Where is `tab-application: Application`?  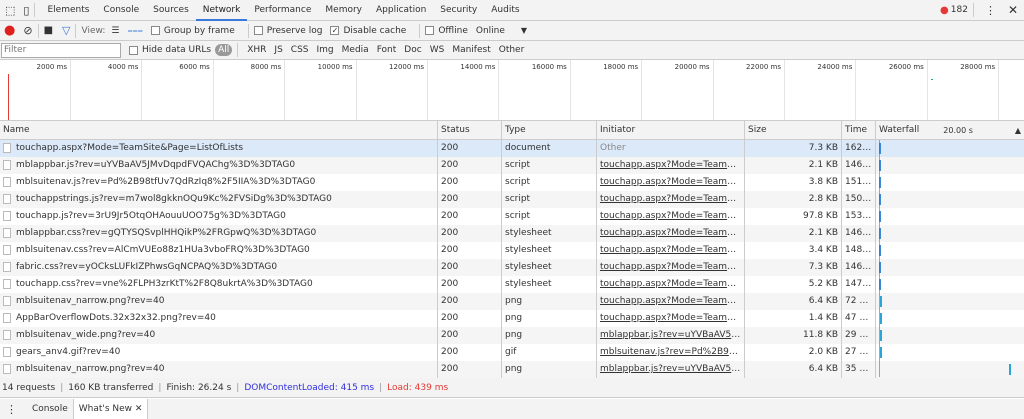
tab-application: Application is located at coordinates (401, 10).